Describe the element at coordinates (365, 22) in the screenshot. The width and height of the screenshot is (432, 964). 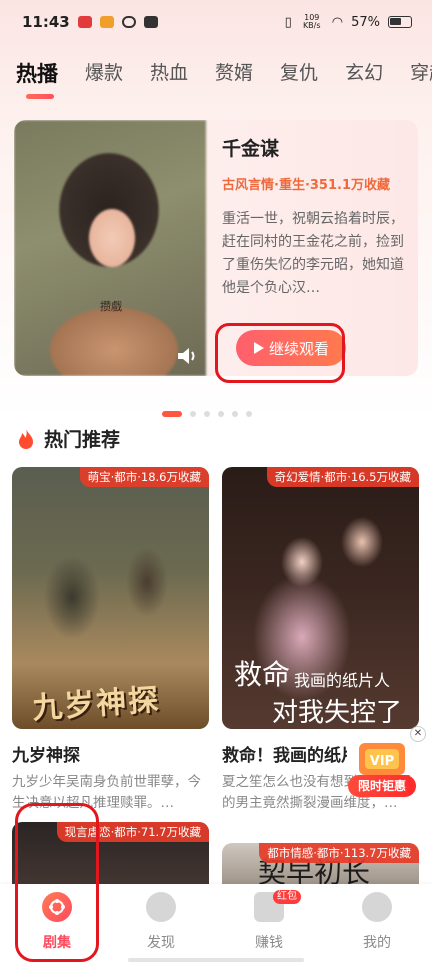
I see `battery-percent: 57%` at that location.